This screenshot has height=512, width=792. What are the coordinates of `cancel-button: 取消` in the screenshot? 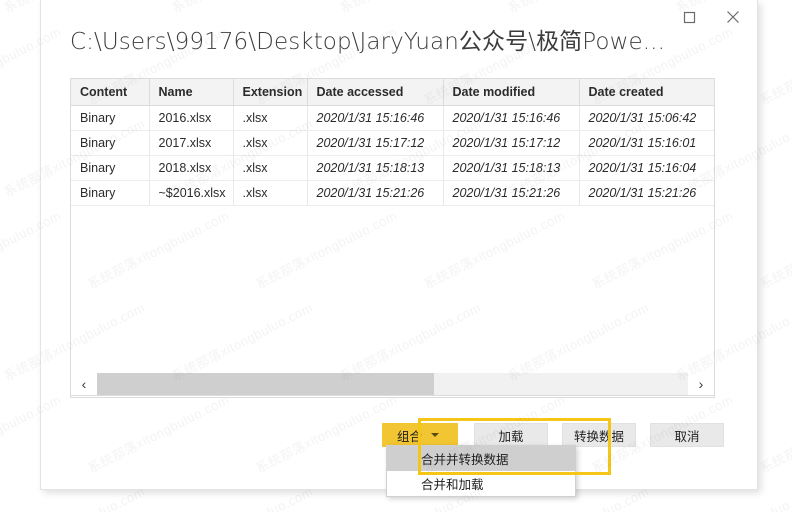 It's located at (687, 435).